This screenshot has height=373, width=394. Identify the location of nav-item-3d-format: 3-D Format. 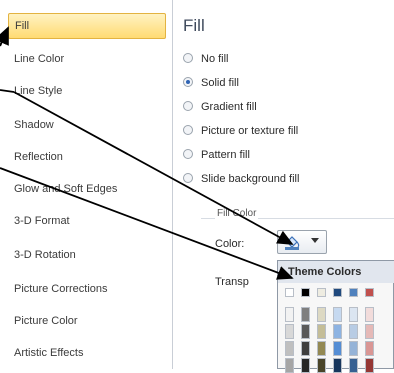
(87, 221).